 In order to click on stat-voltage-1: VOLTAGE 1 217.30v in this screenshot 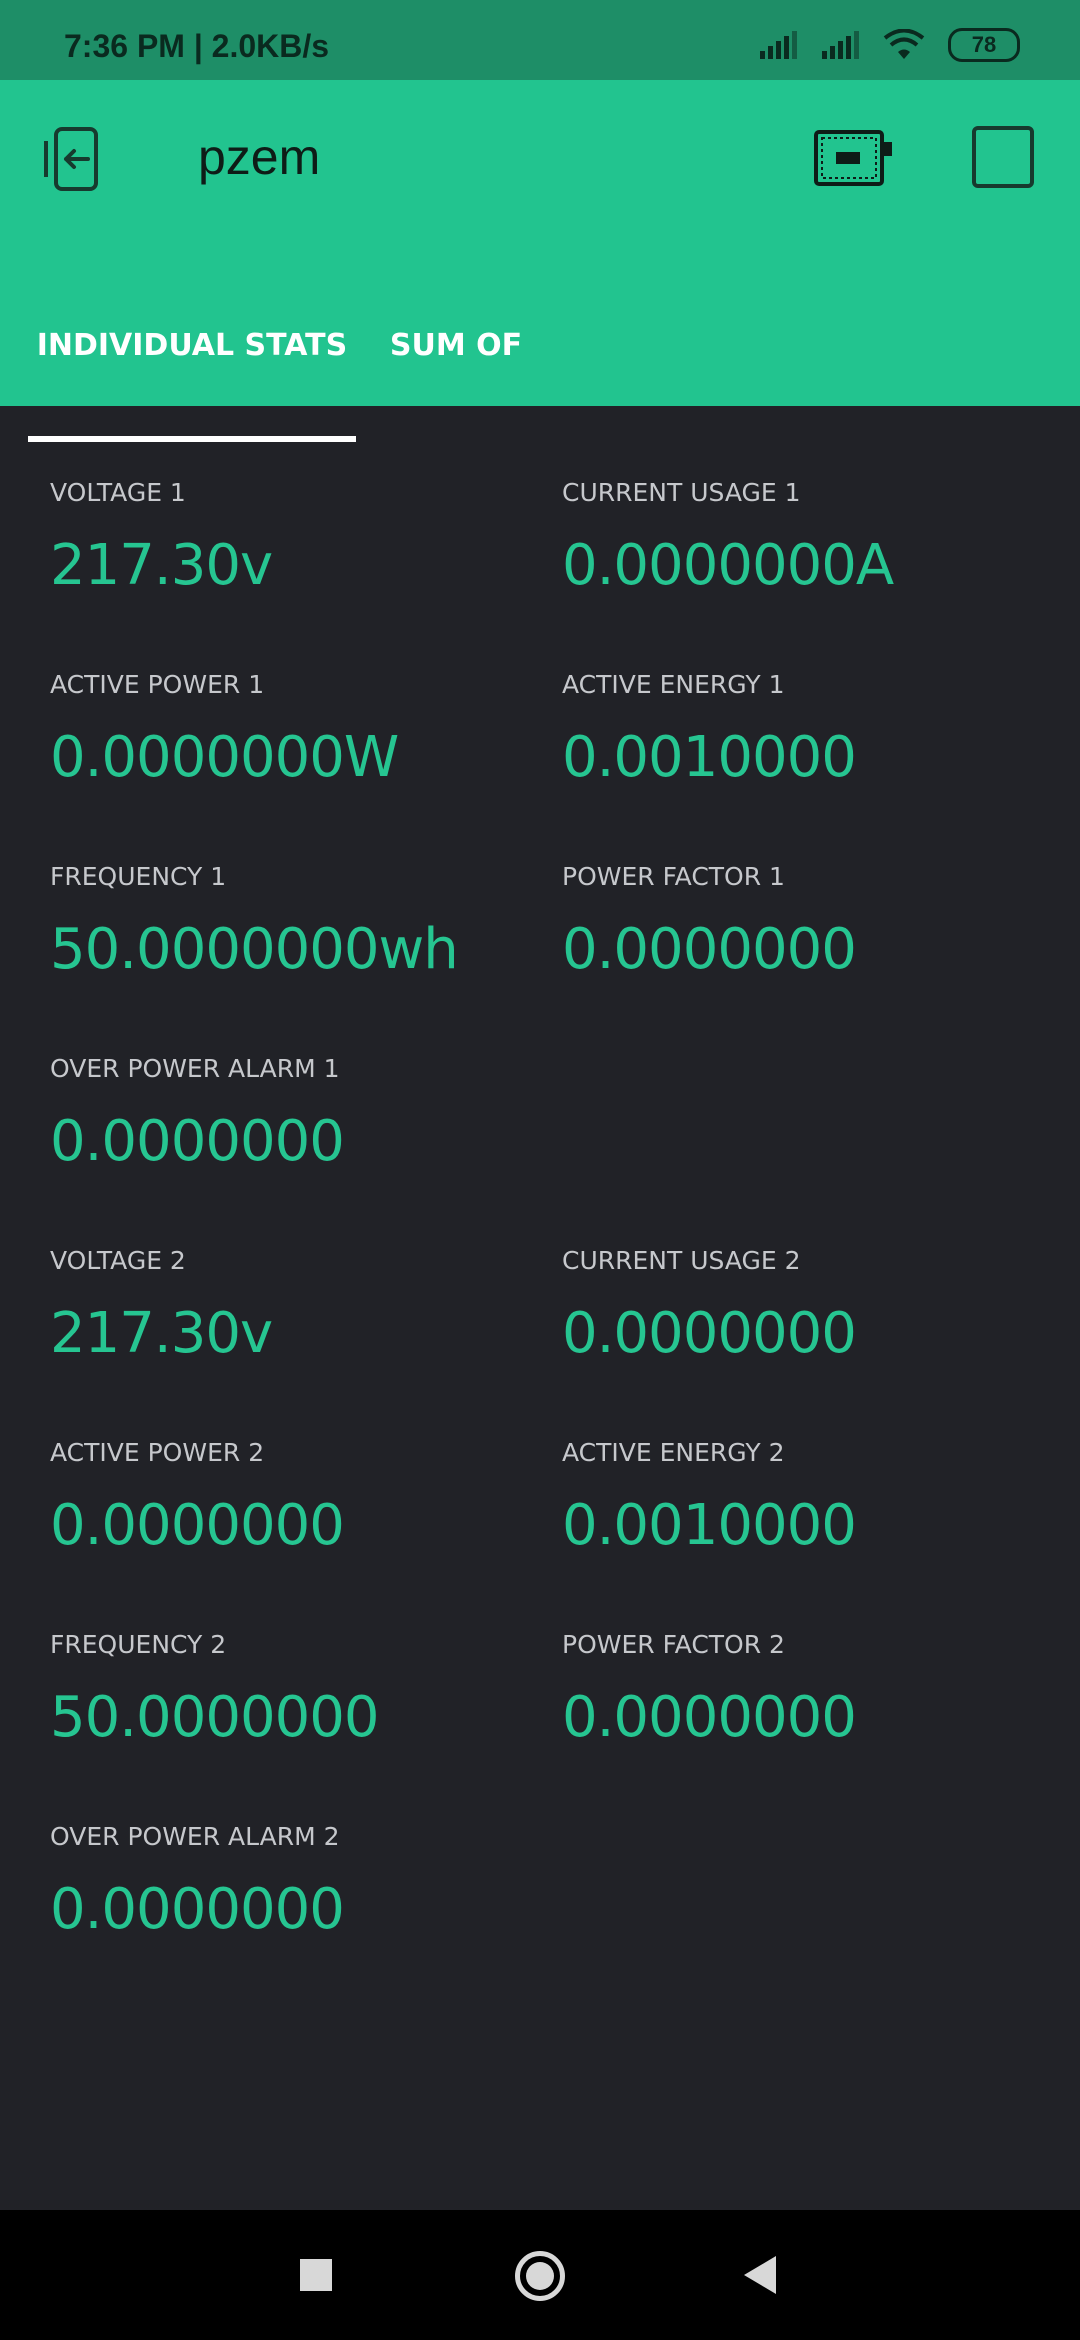, I will do `click(290, 568)`.